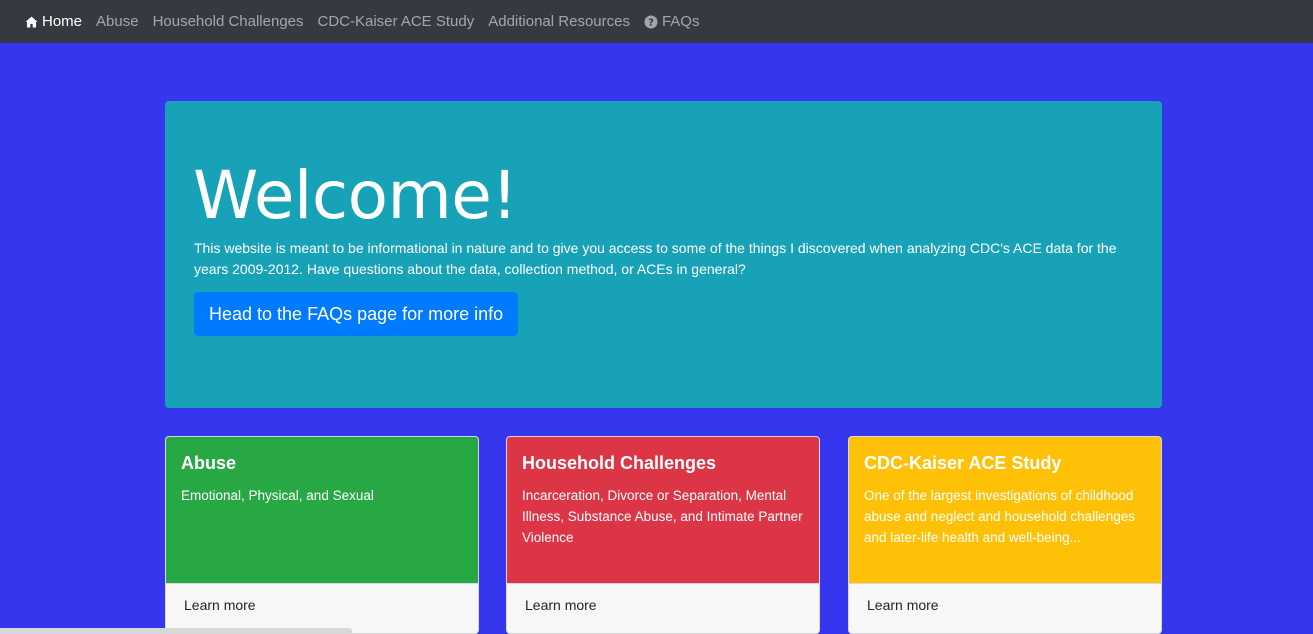 The image size is (1313, 634). I want to click on nav-cdc-kaiser-link: CDC-Kaiser ACE Study, so click(396, 21).